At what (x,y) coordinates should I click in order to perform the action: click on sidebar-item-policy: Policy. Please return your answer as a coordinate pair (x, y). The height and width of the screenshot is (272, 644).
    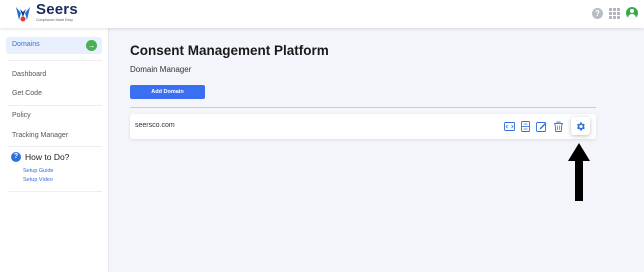
    Looking at the image, I should click on (21, 115).